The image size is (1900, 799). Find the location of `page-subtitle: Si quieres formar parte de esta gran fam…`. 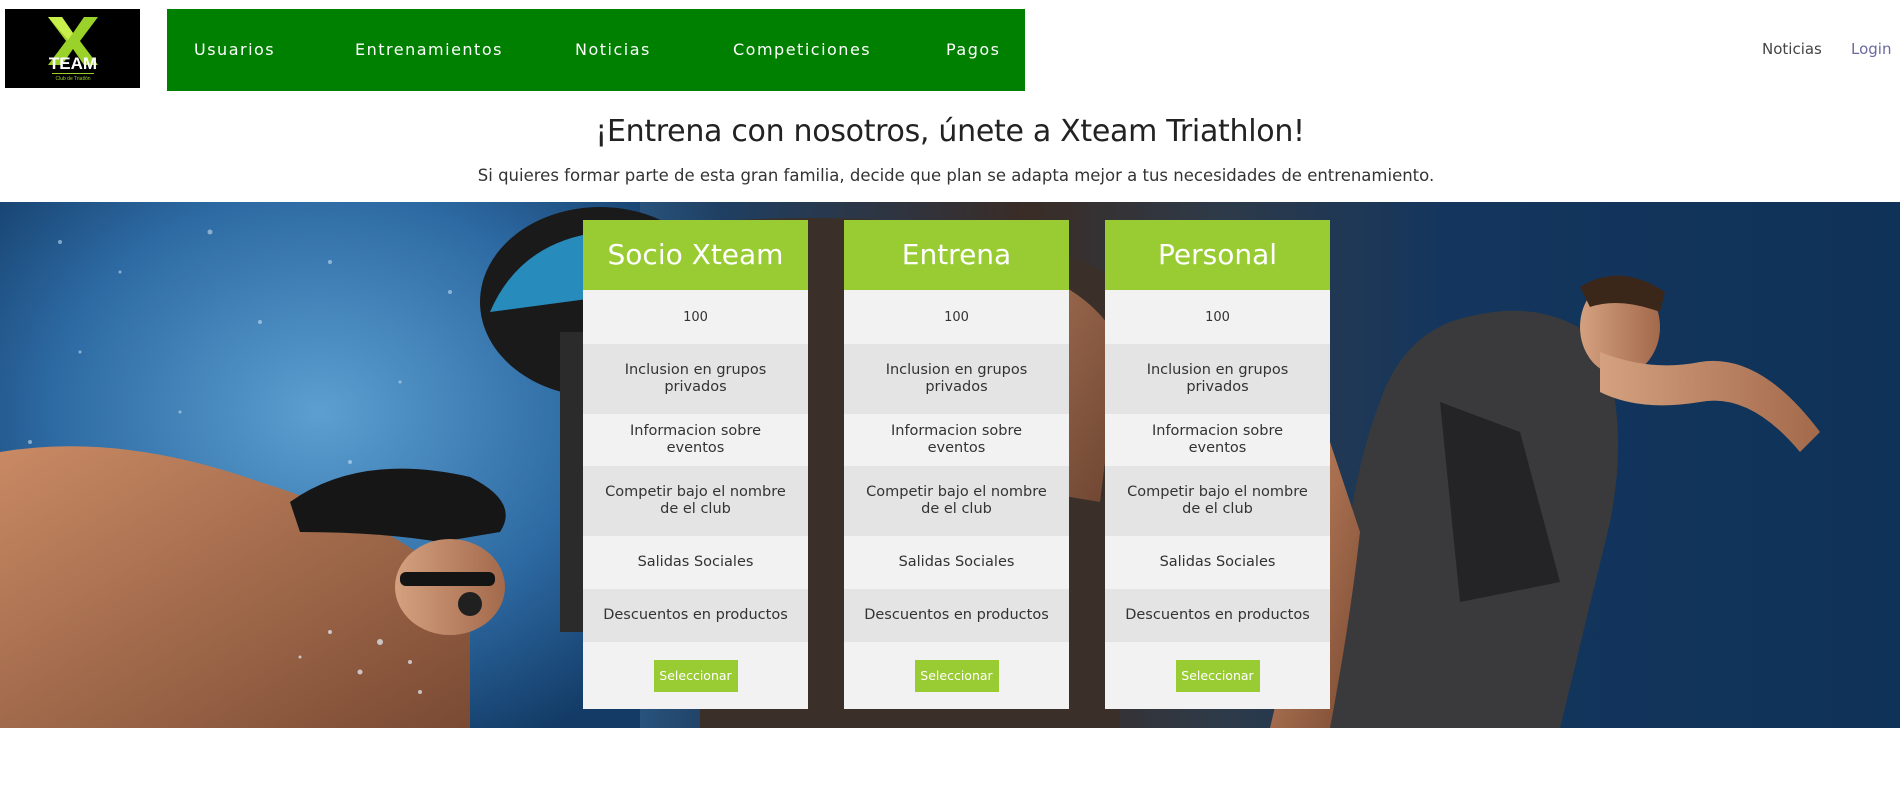

page-subtitle: Si quieres formar parte de esta gran fam… is located at coordinates (956, 175).